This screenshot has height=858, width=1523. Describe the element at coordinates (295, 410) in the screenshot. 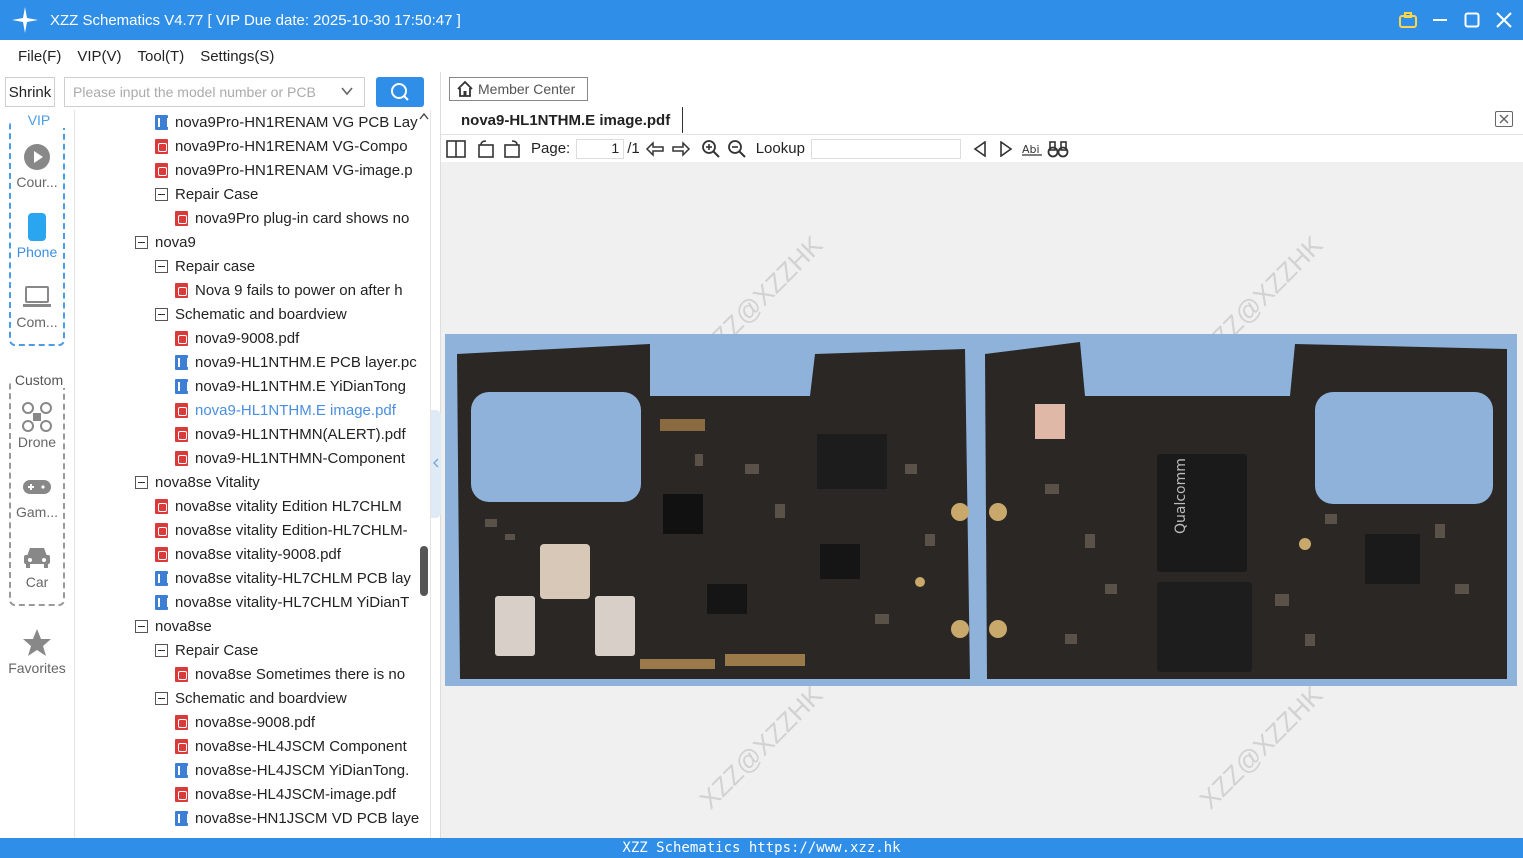

I see `tree-item-label: nova9-HL1NTHM.E image.pdf` at that location.